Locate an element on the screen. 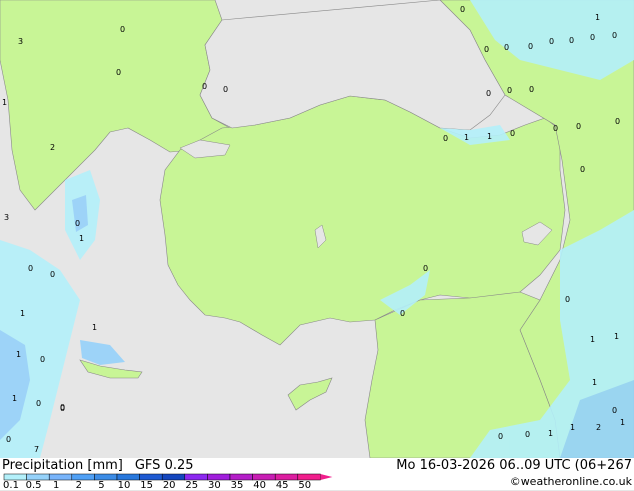 The height and width of the screenshot is (491, 634). legend-tick-label: 40 is located at coordinates (259, 485).